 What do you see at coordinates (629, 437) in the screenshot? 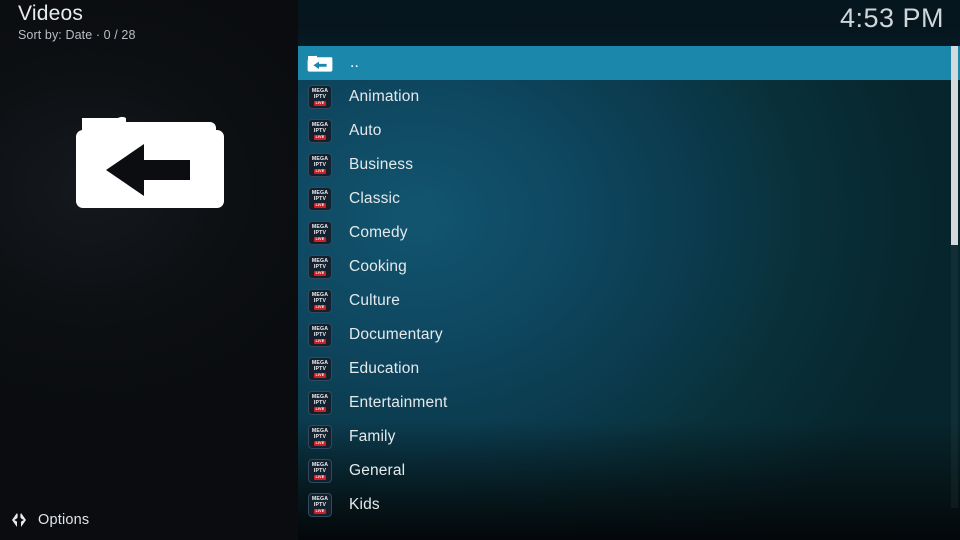
I see `list-item: MEGA IPTV LIVE Family` at bounding box center [629, 437].